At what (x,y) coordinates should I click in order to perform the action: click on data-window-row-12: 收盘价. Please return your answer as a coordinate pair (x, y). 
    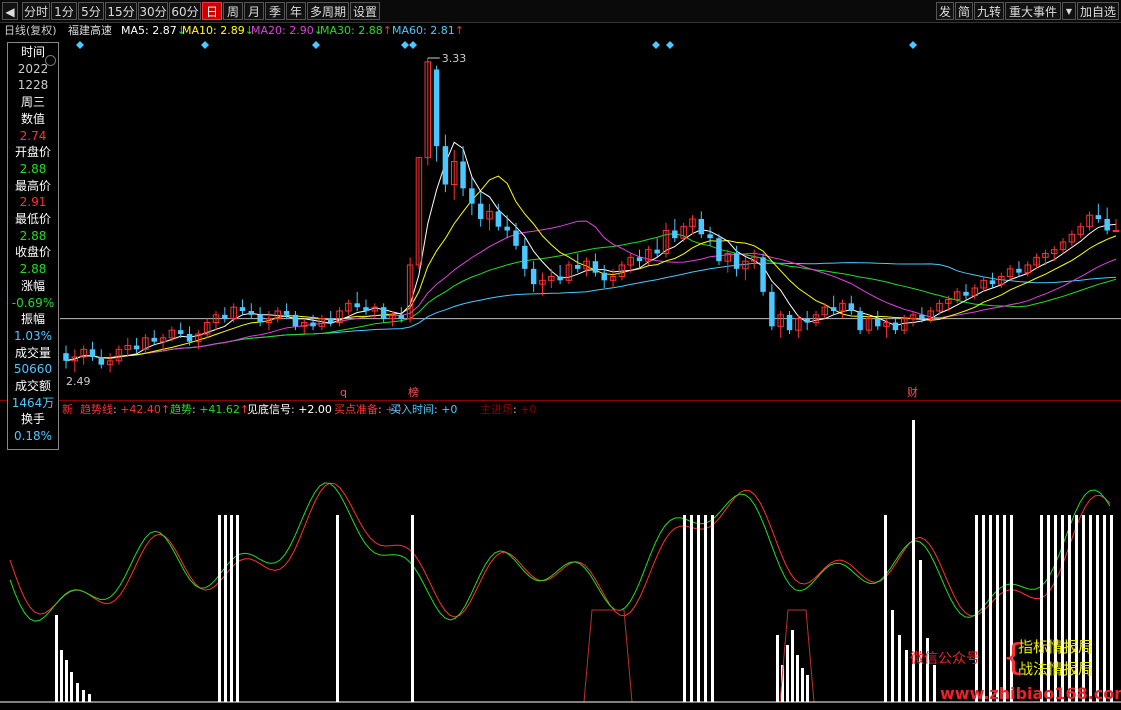
    Looking at the image, I should click on (32, 252).